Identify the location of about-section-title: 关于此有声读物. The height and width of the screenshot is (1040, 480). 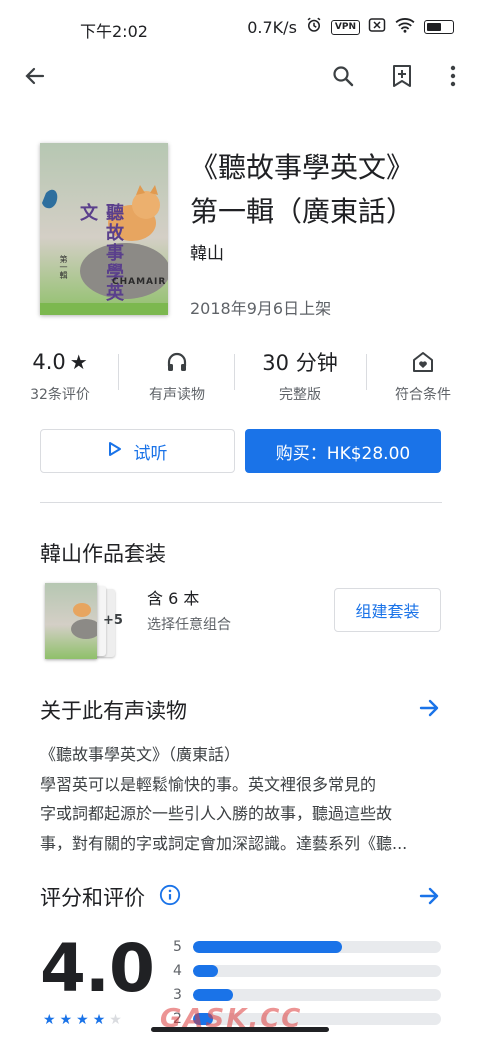
(113, 710).